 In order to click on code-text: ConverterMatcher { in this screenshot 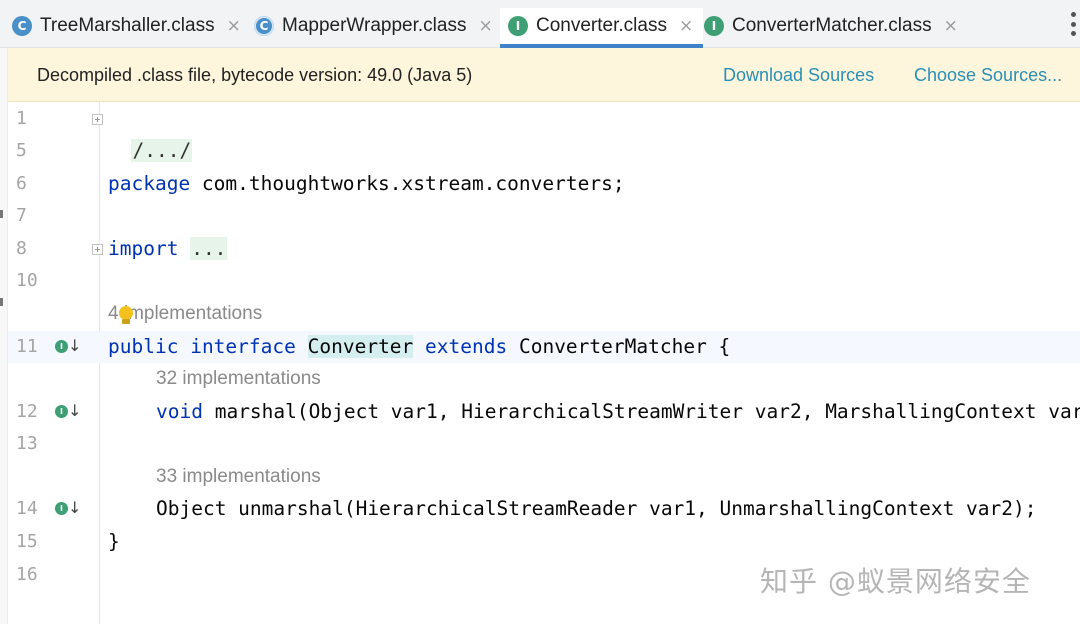, I will do `click(619, 346)`.